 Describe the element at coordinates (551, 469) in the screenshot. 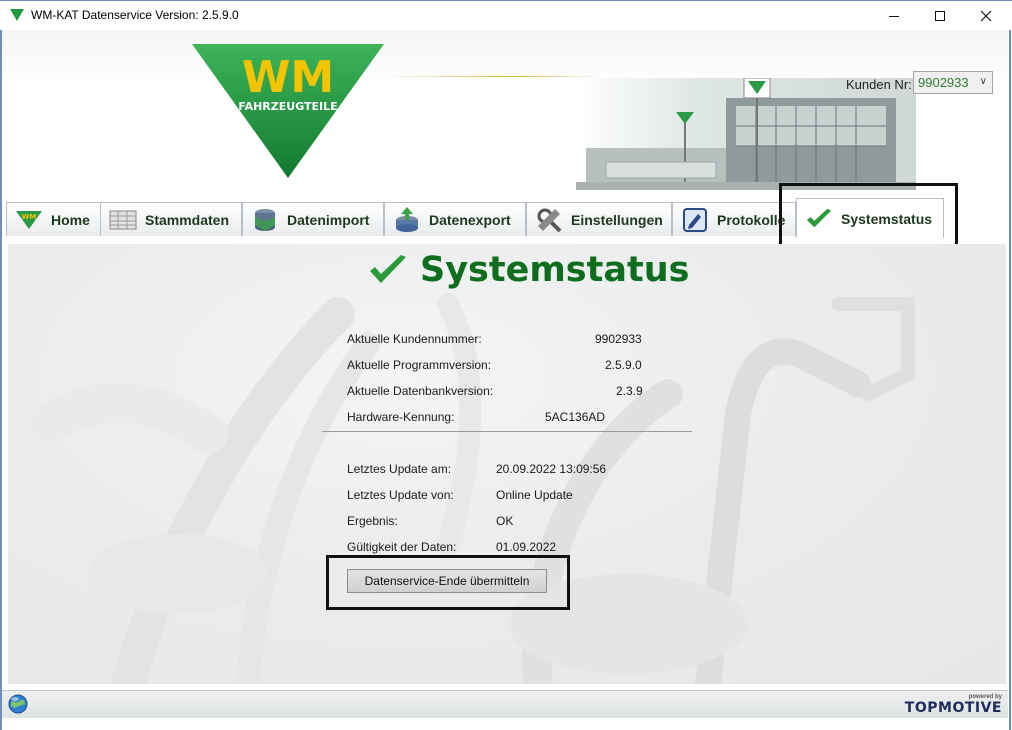

I see `value-letztes-update-am: 20.09.2022 13:09:56` at that location.